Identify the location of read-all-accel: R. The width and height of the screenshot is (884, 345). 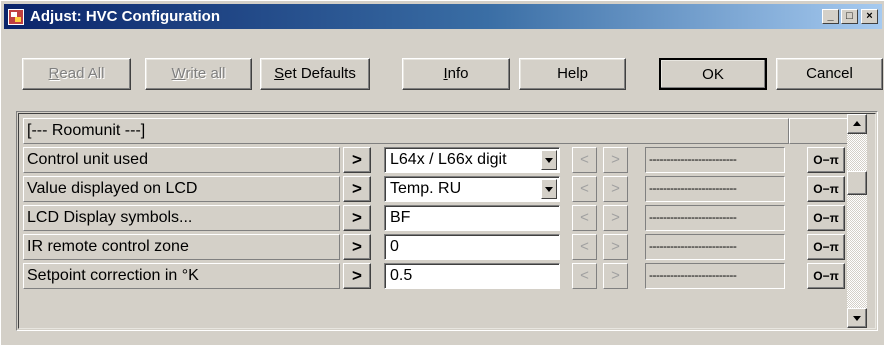
(54, 73).